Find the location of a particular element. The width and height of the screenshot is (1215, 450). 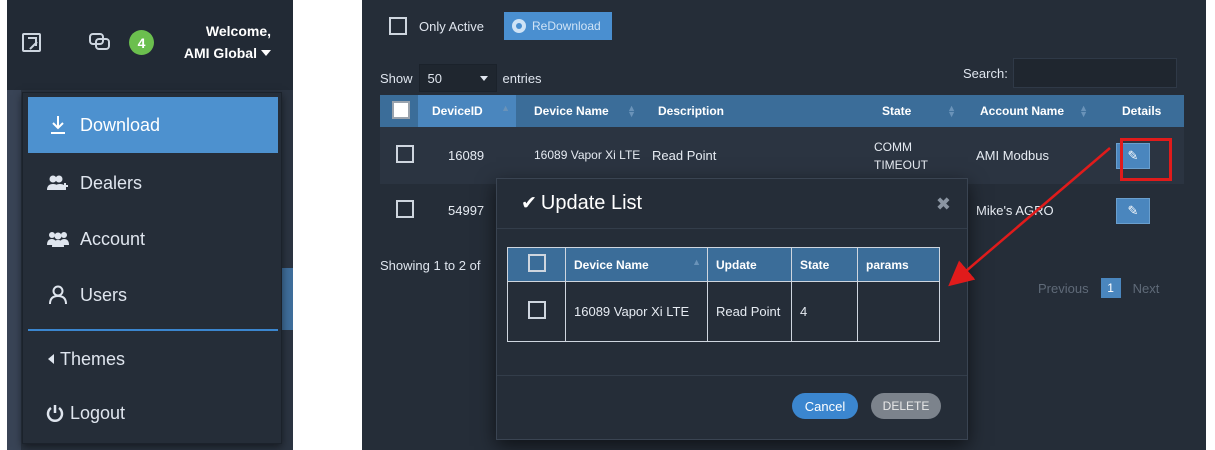

page-1-button: 1 is located at coordinates (1110, 288).